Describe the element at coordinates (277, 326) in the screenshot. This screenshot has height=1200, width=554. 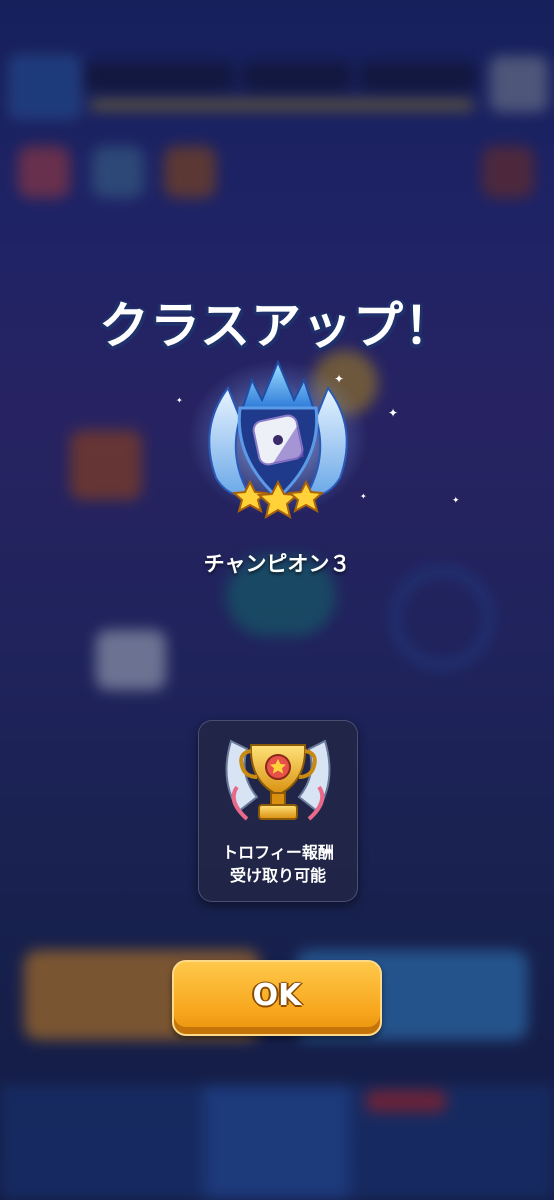
I see `class-up-title: クラスアップ！` at that location.